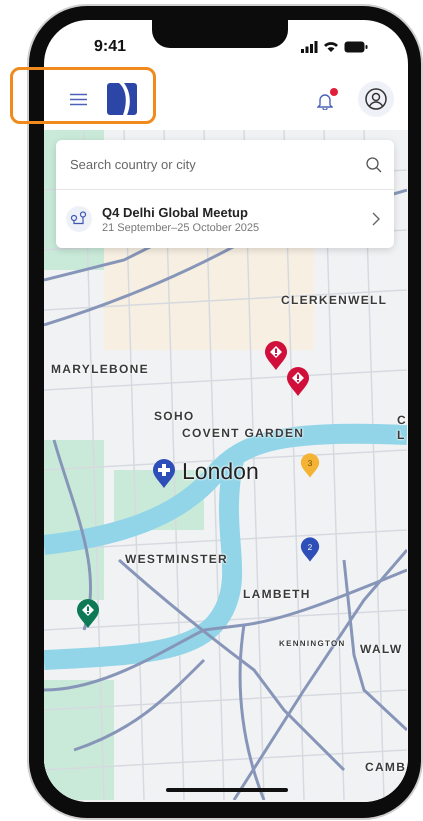 This screenshot has height=821, width=423. What do you see at coordinates (327, 99) in the screenshot?
I see `notification-bell-icon` at bounding box center [327, 99].